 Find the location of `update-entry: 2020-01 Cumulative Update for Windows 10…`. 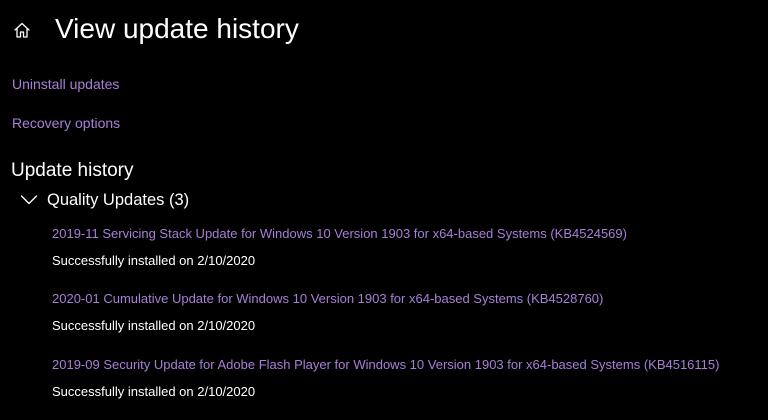

update-entry: 2020-01 Cumulative Update for Windows 10… is located at coordinates (408, 312).